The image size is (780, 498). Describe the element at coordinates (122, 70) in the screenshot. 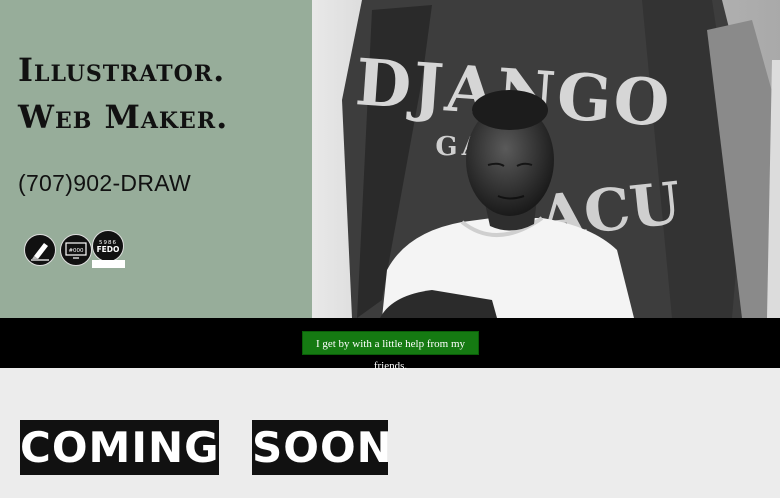

I see `title-illustrator: Illustrator.` at that location.